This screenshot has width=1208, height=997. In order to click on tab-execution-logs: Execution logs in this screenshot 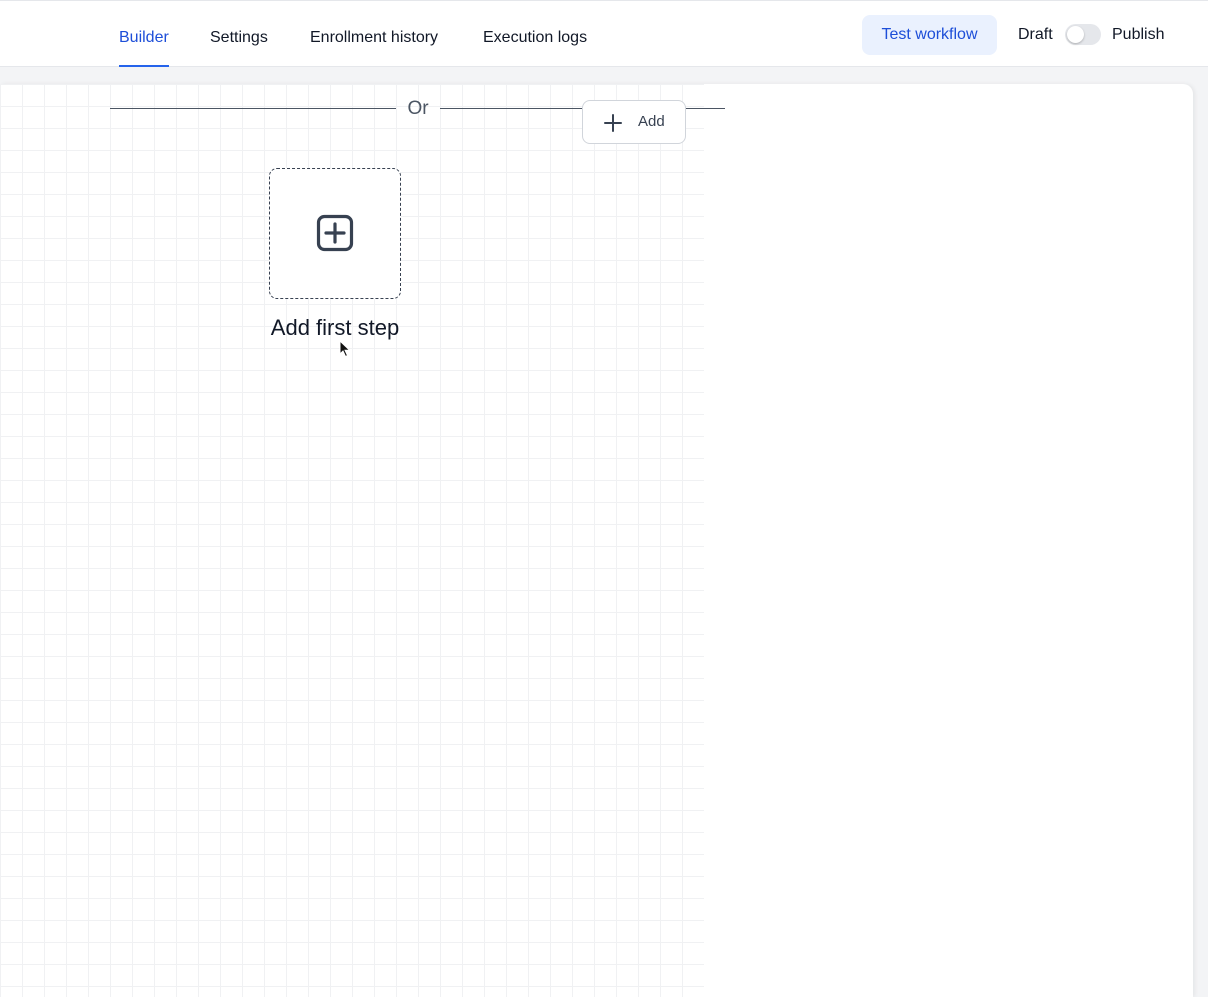, I will do `click(535, 34)`.